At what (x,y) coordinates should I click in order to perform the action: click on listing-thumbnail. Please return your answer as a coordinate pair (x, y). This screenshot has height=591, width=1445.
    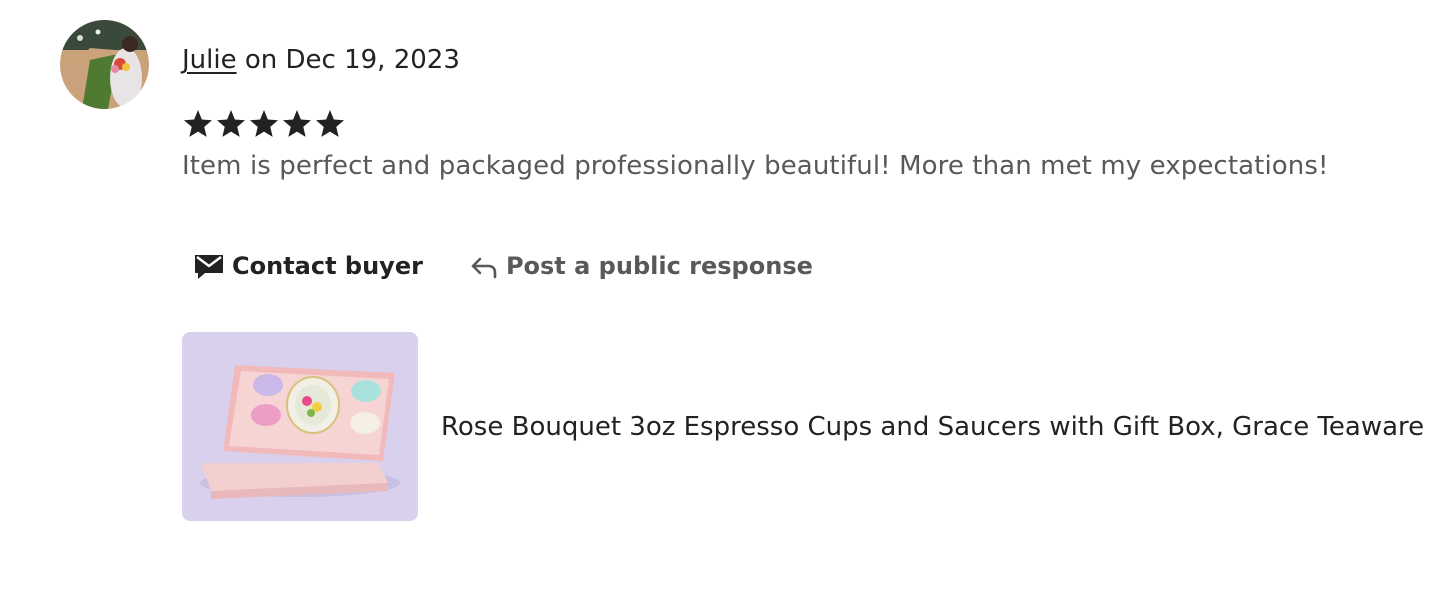
    Looking at the image, I should click on (300, 426).